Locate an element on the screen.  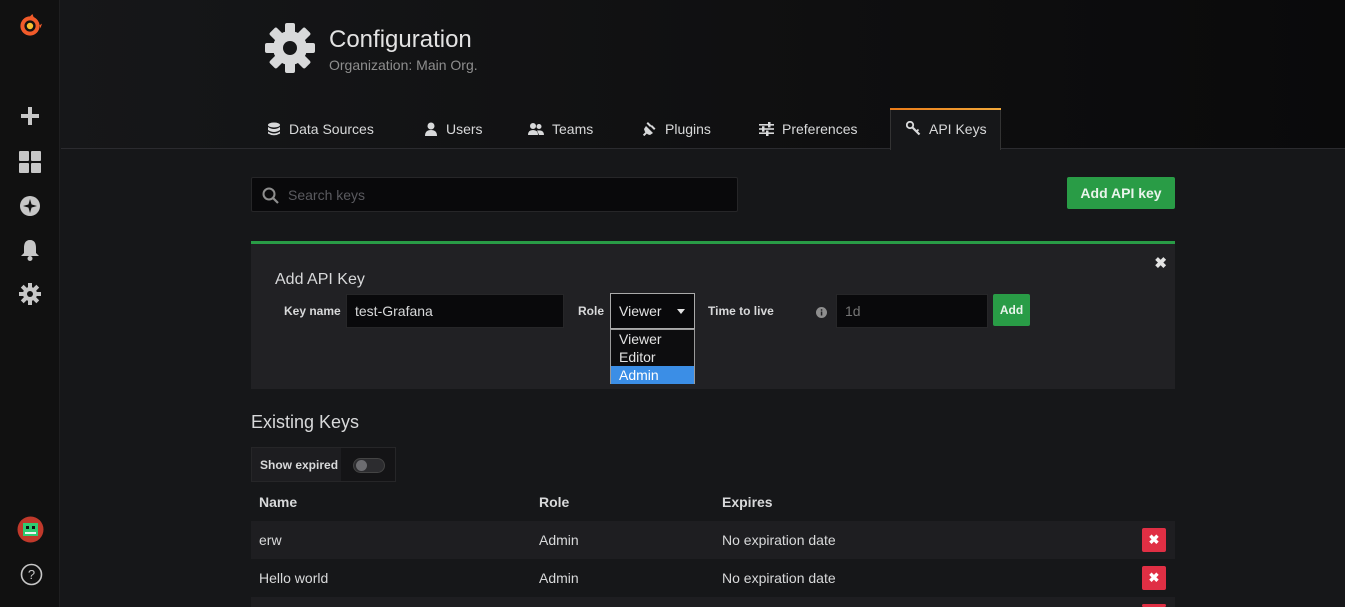
tab-plugins: Plugins is located at coordinates (677, 128).